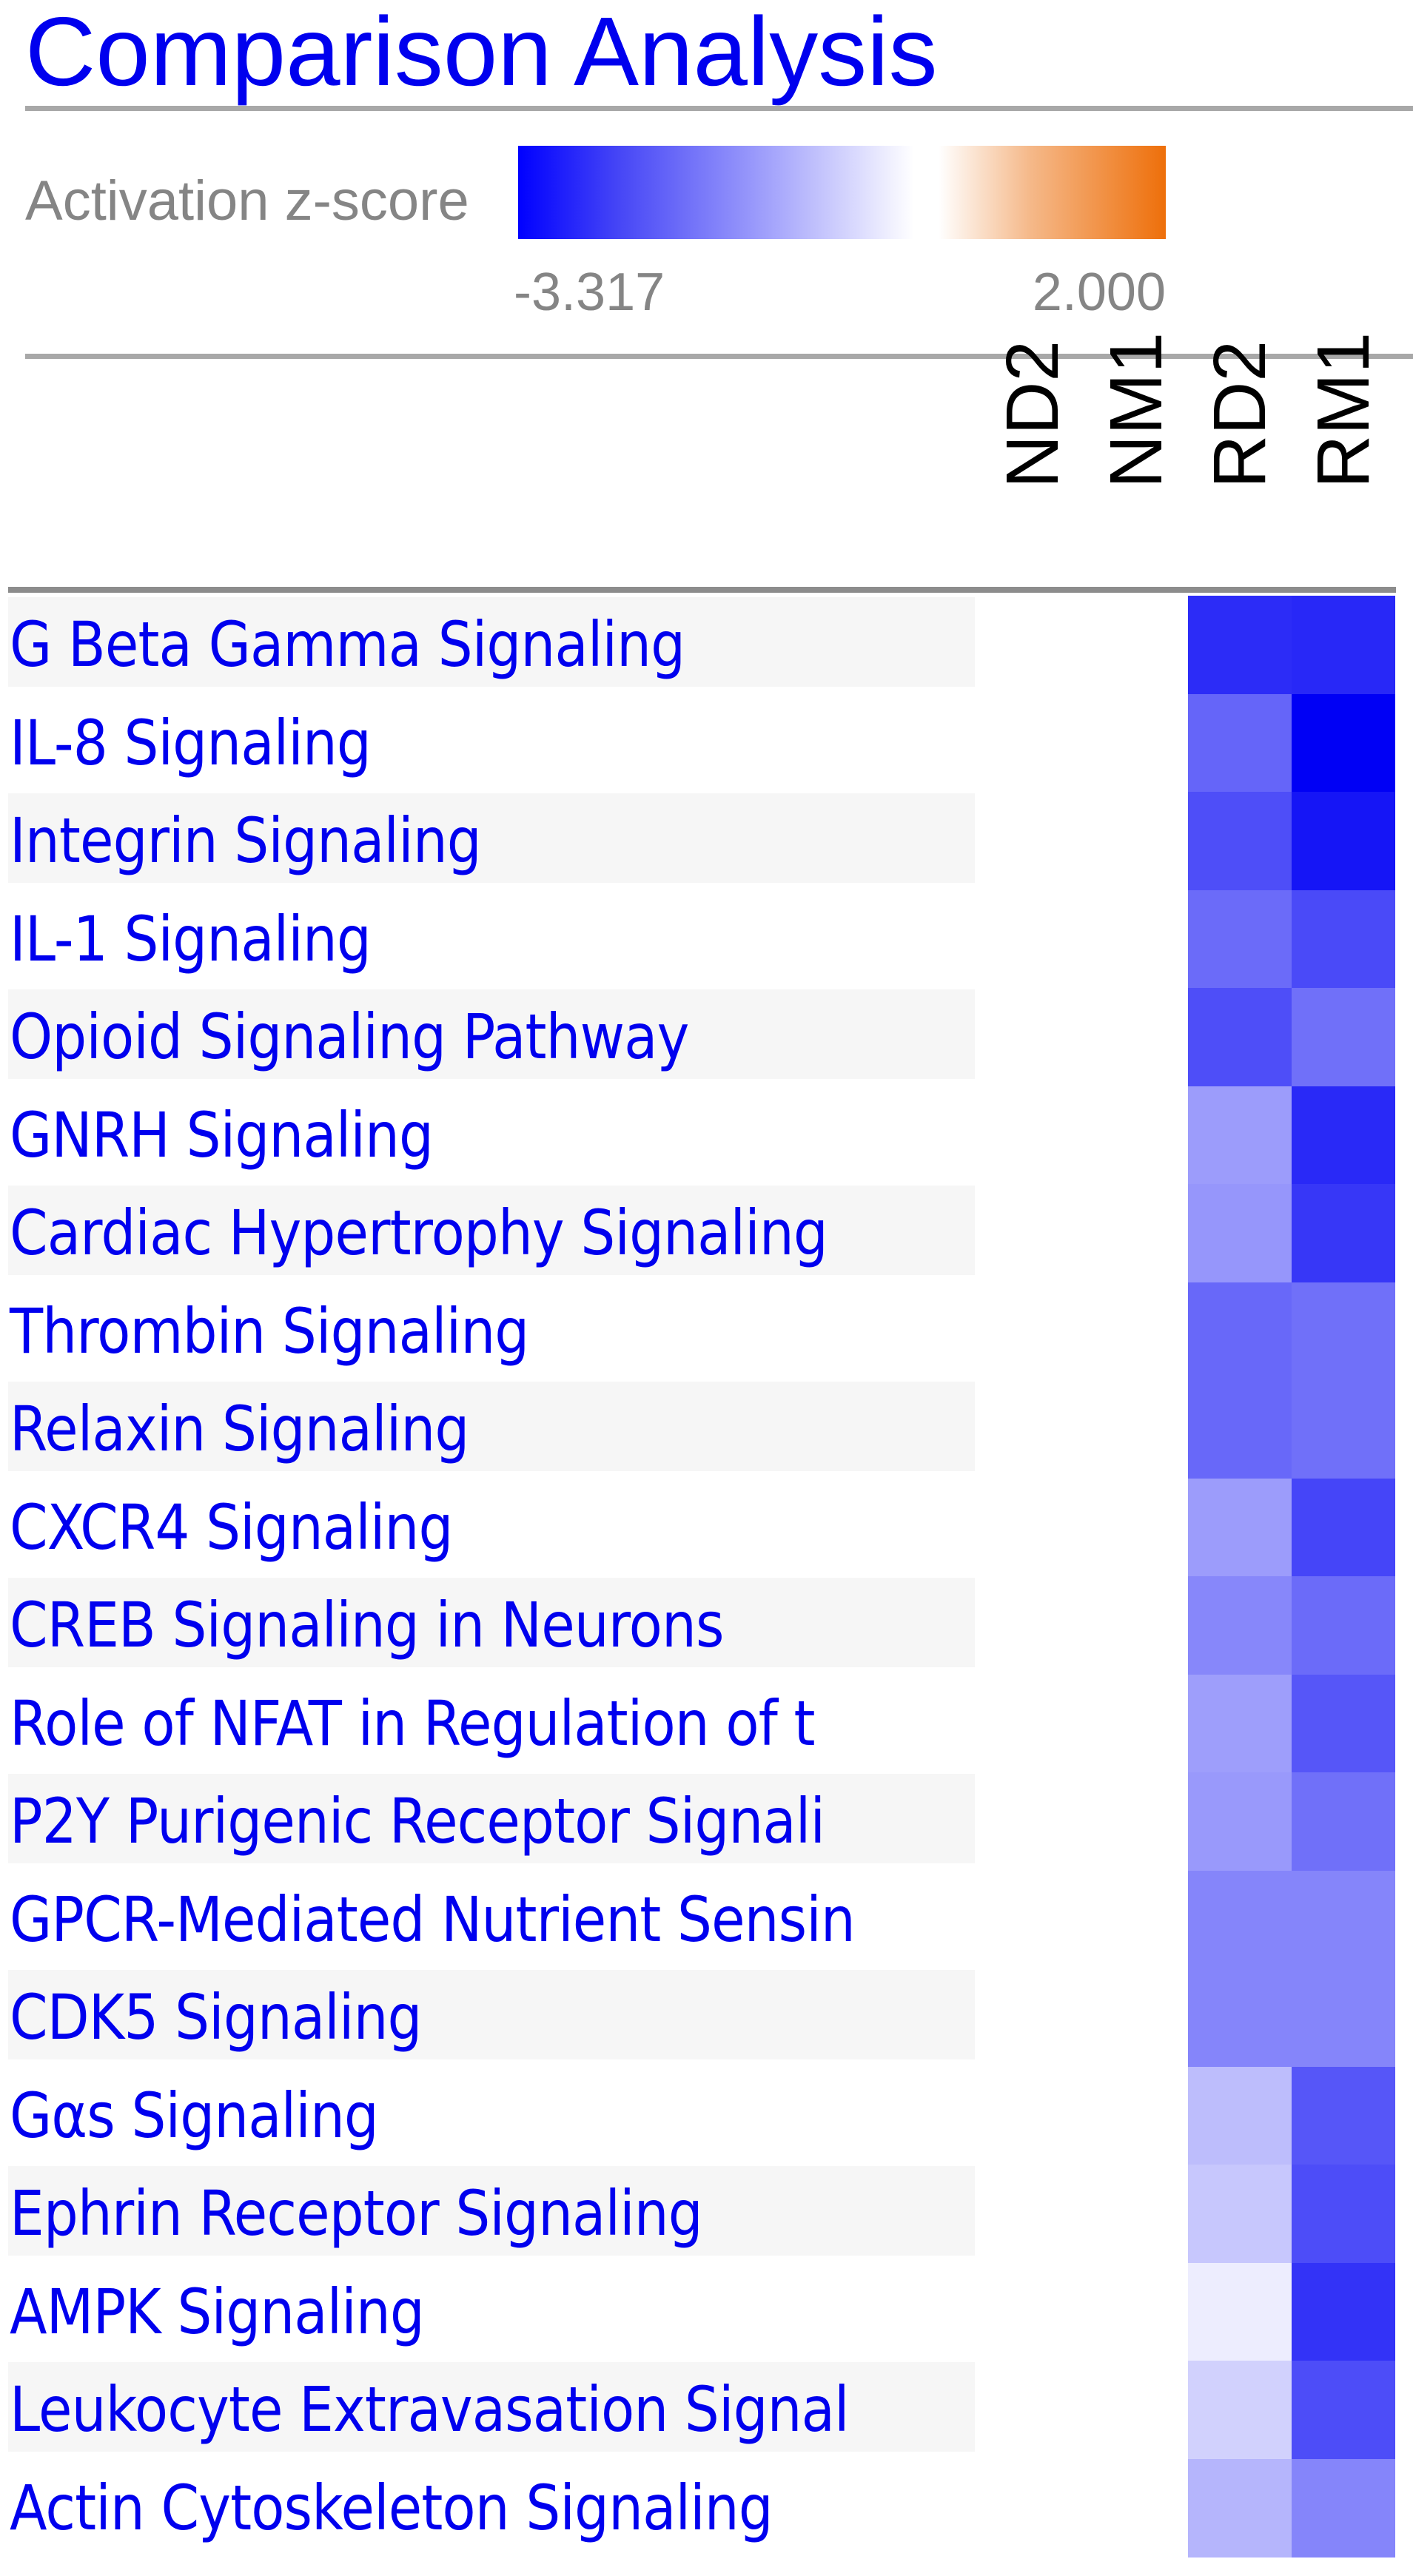  Describe the element at coordinates (216, 2017) in the screenshot. I see `pathway-link: CDK5 Signaling` at that location.